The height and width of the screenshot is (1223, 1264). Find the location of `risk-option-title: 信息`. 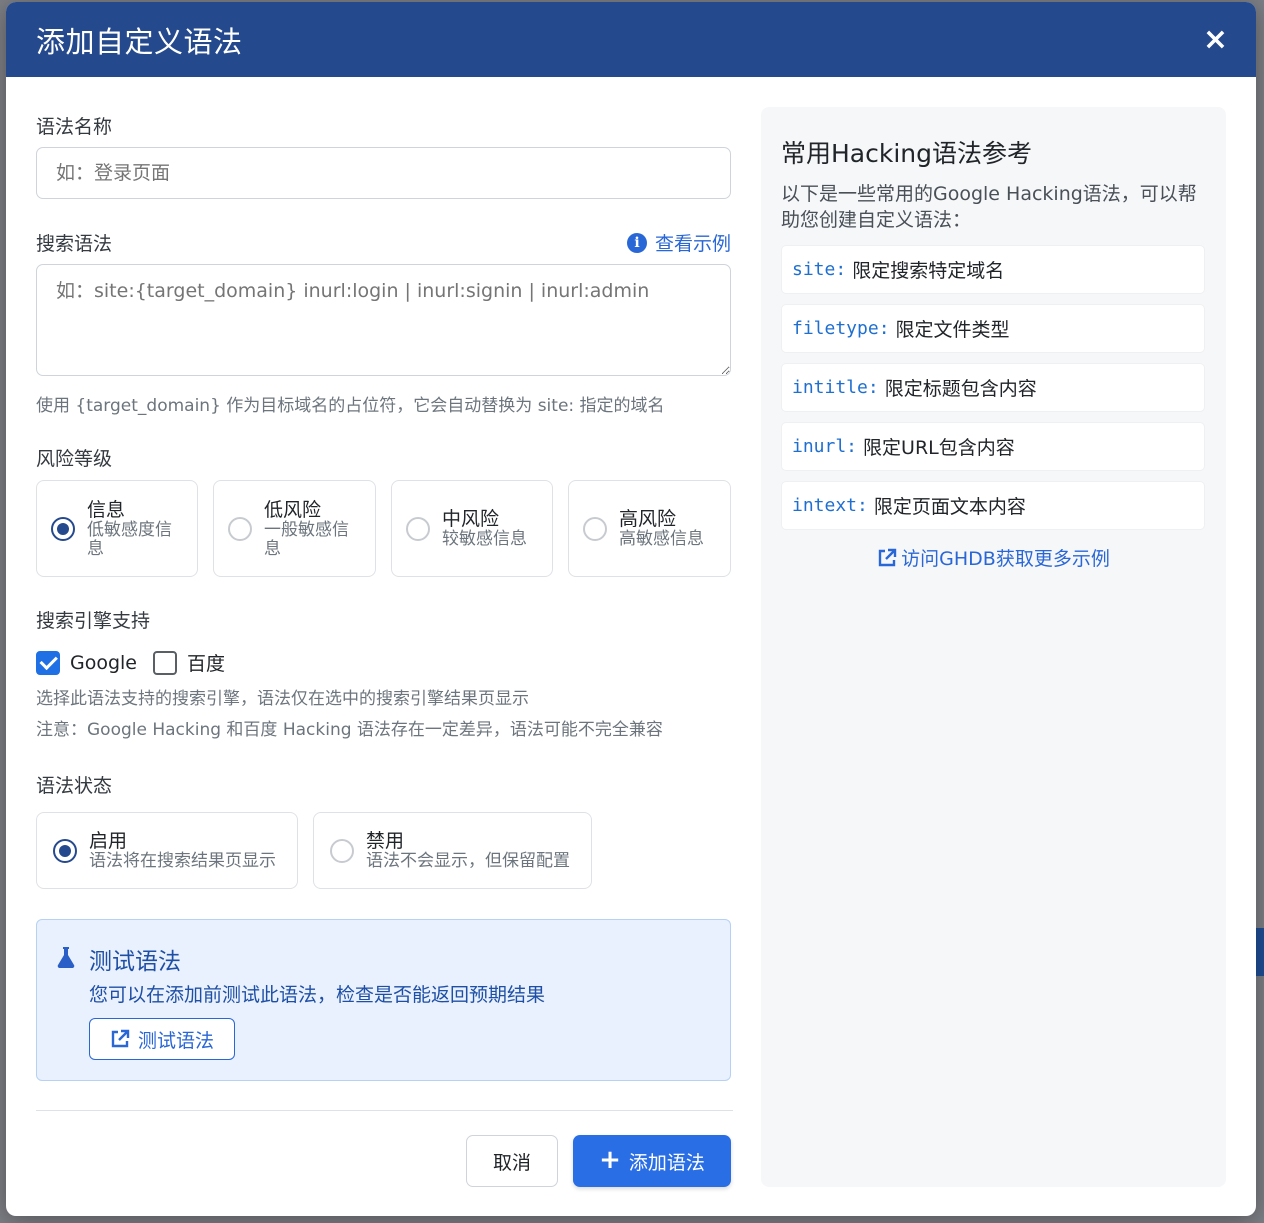

risk-option-title: 信息 is located at coordinates (106, 509).